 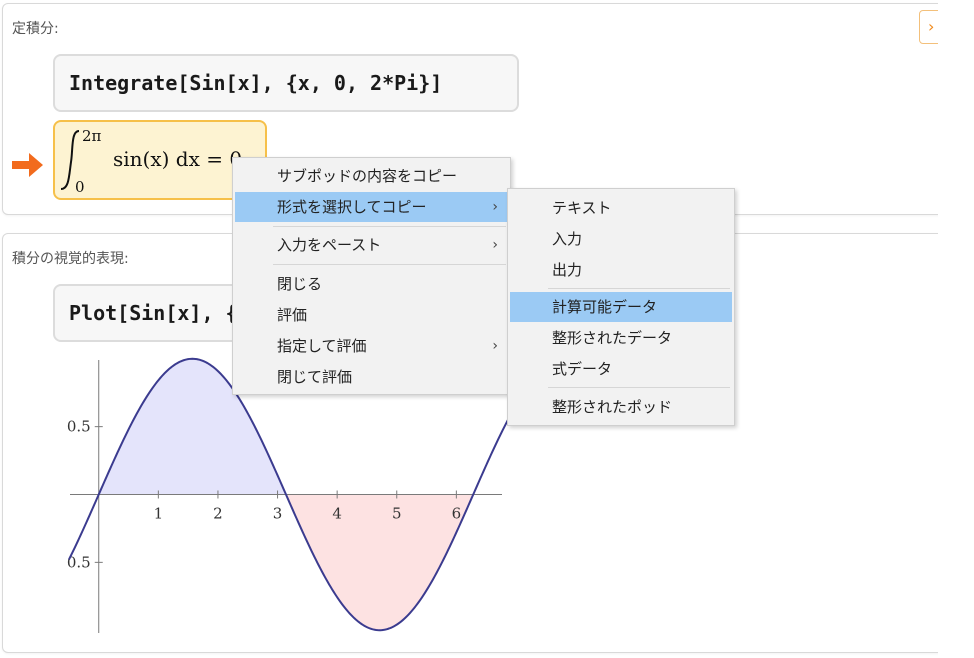 I want to click on x-tick-label: 5, so click(x=397, y=514).